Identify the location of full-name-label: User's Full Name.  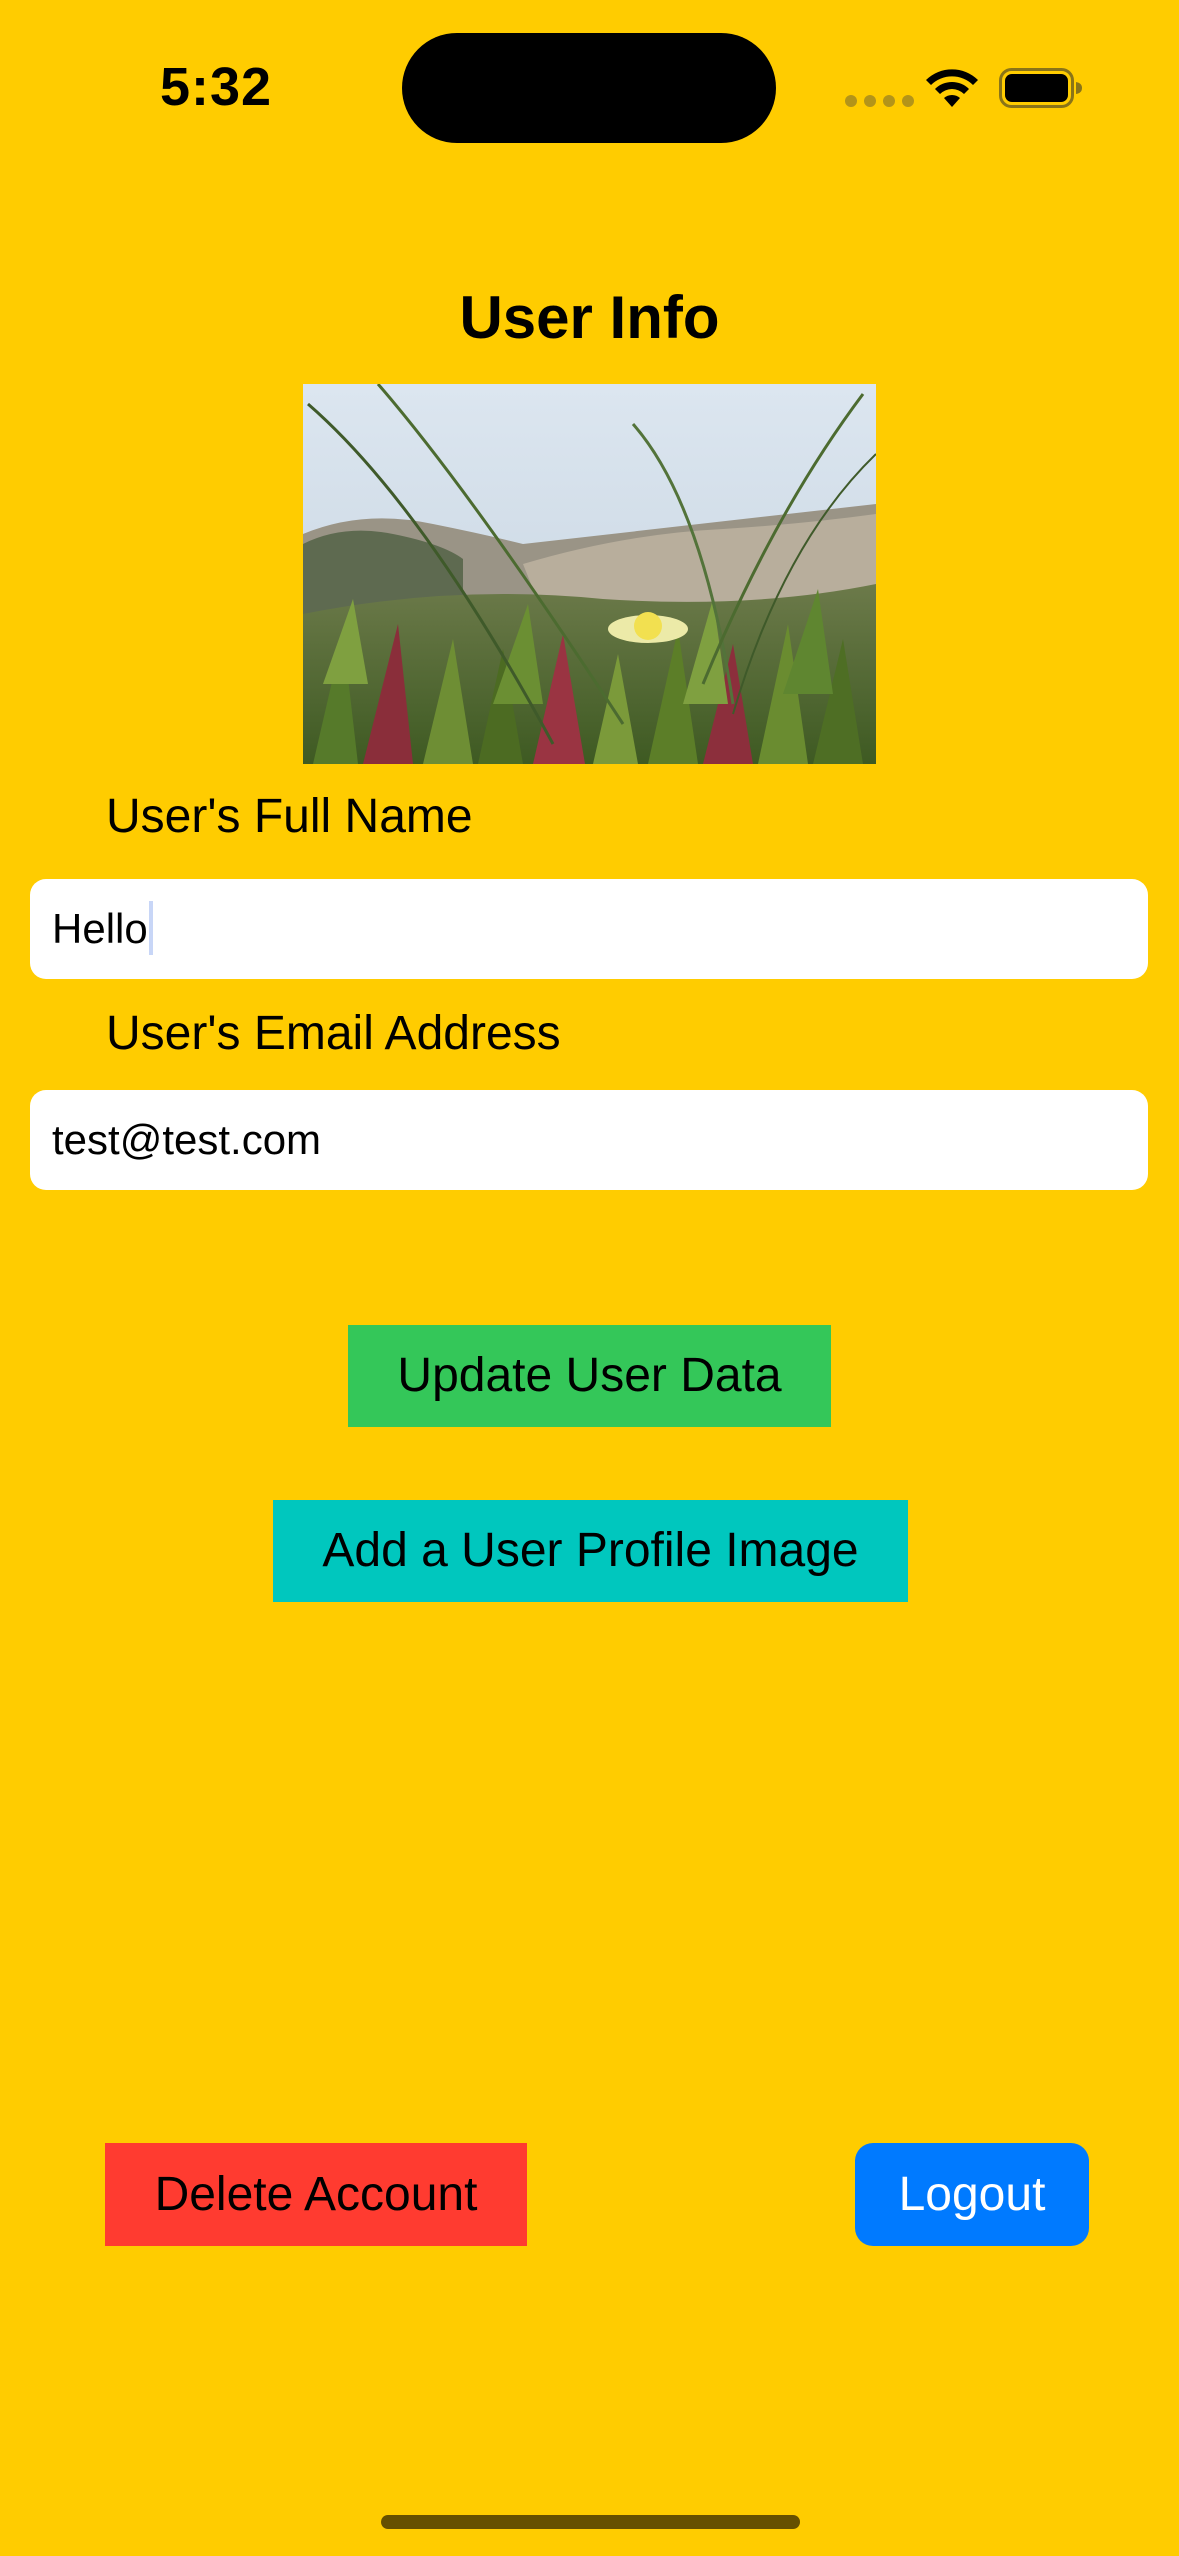
(289, 816).